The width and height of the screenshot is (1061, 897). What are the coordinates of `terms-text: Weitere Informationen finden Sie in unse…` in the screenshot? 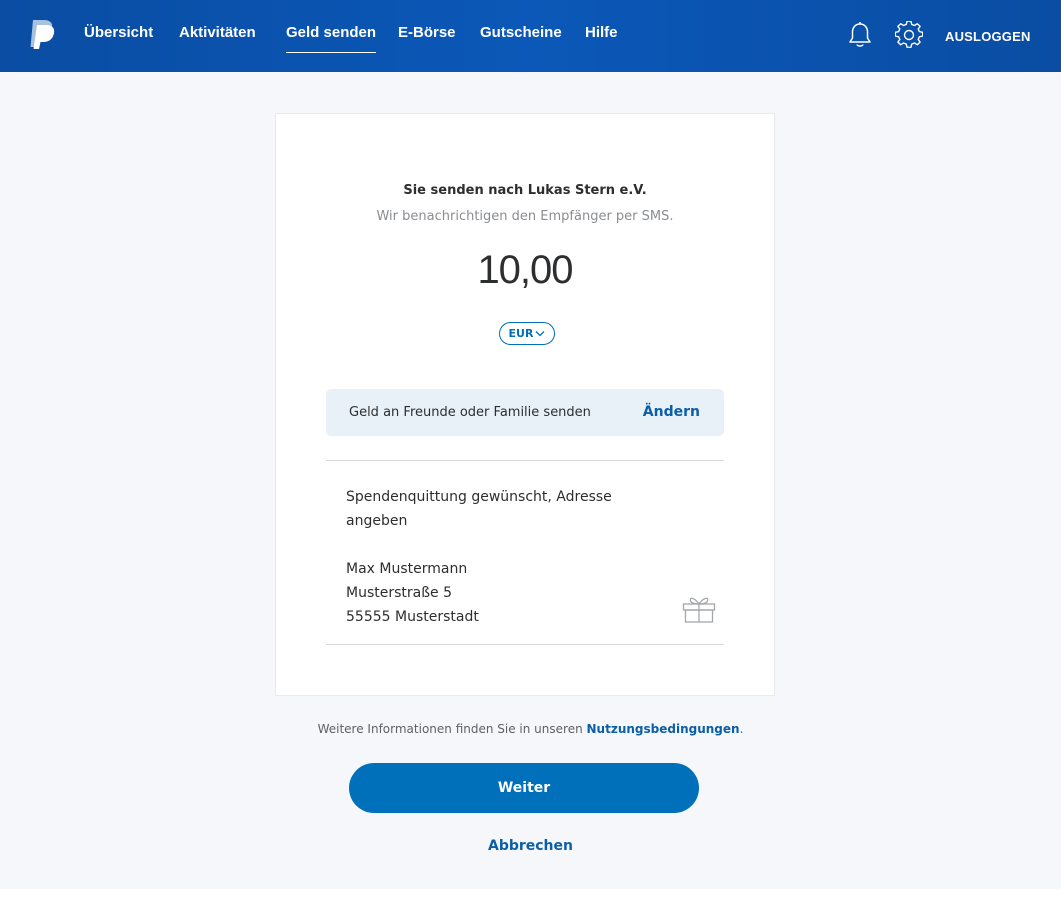 It's located at (530, 729).